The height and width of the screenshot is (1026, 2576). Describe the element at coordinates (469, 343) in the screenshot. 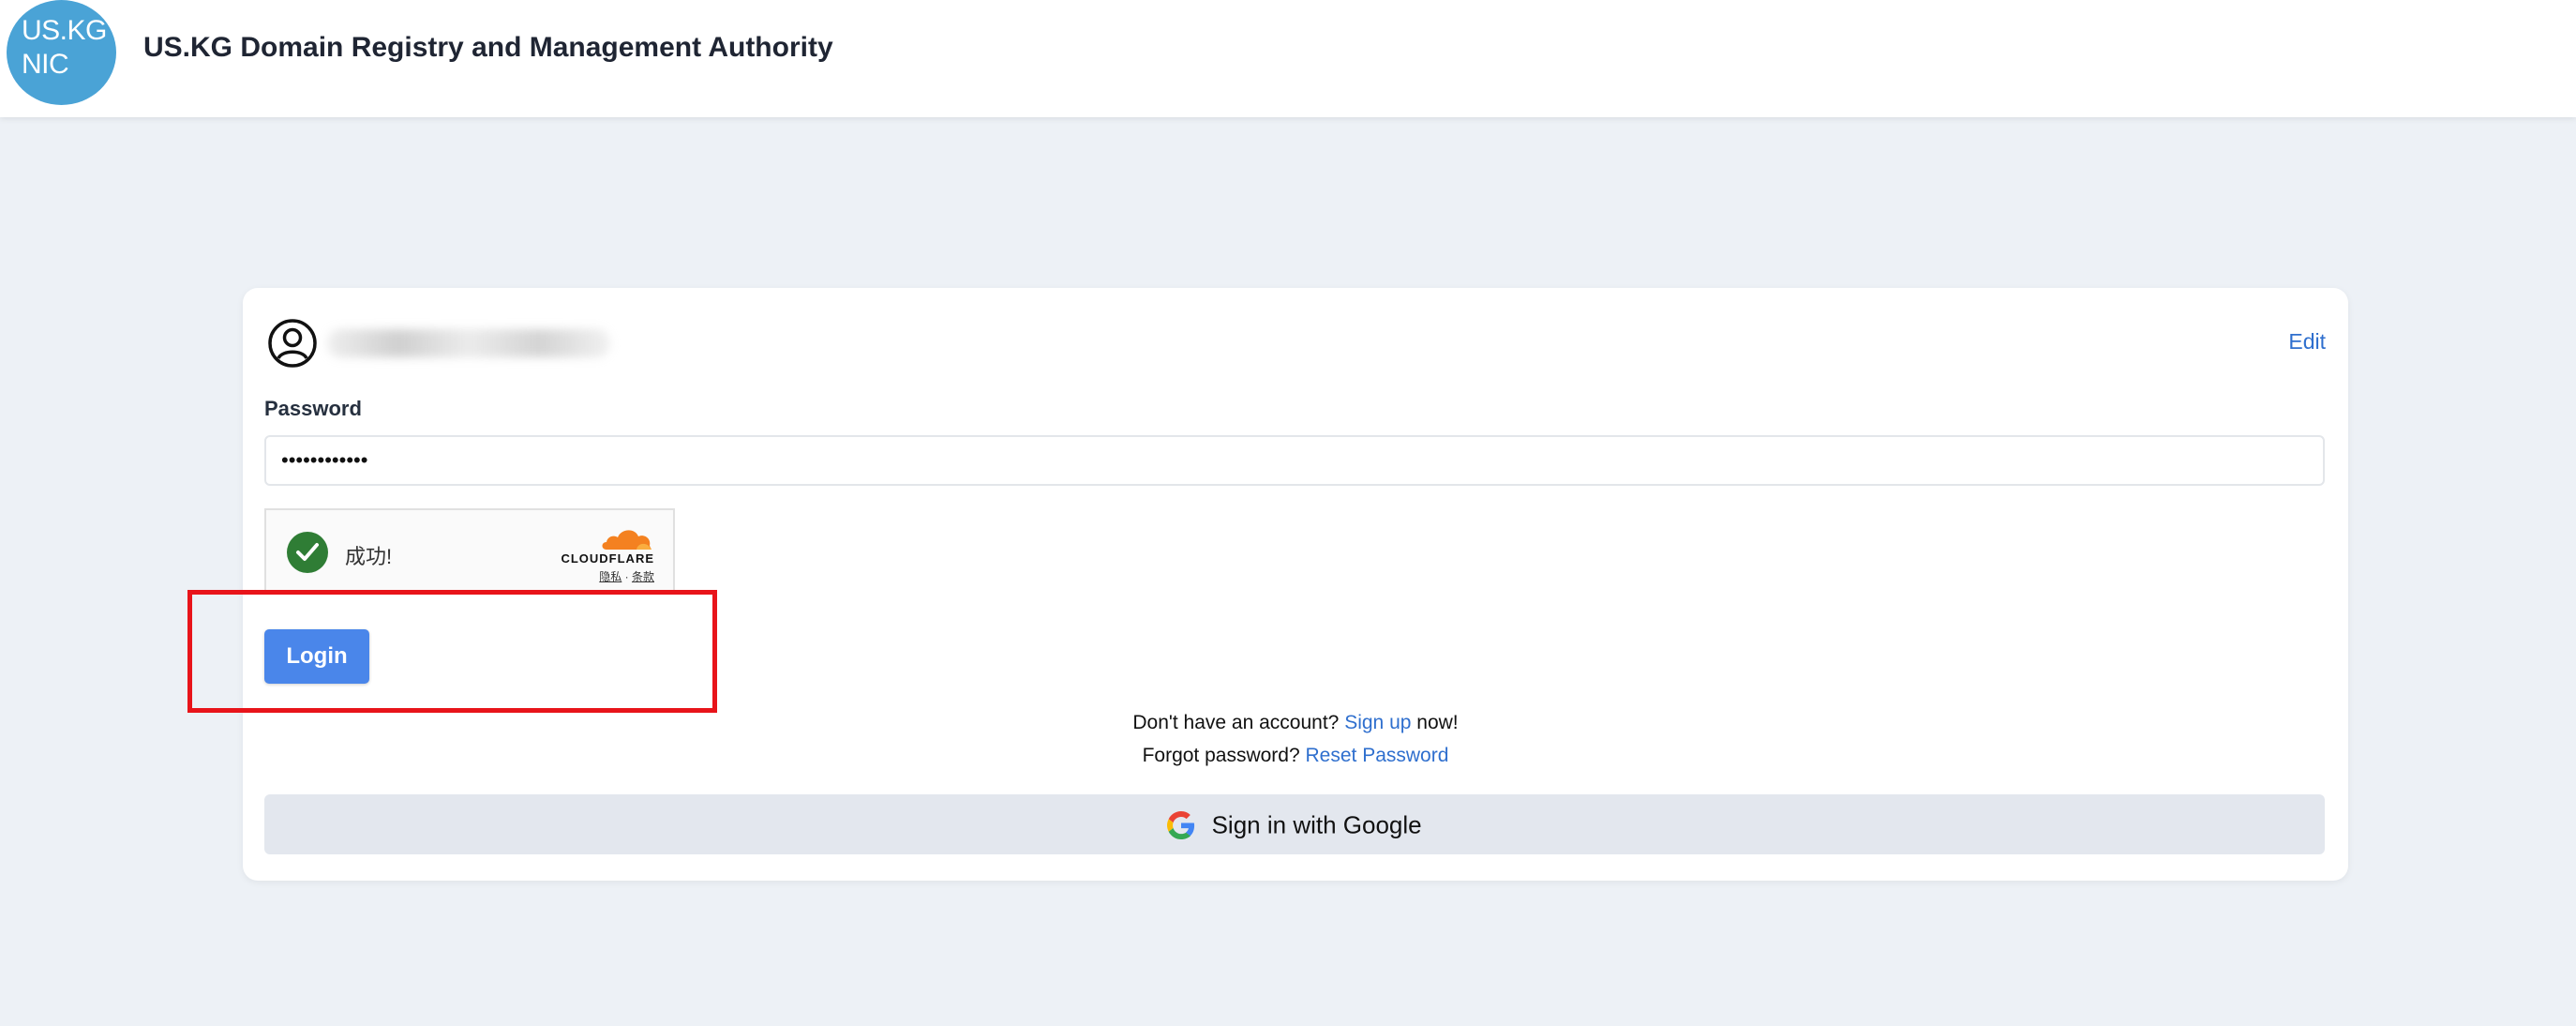

I see `redacted-email` at that location.